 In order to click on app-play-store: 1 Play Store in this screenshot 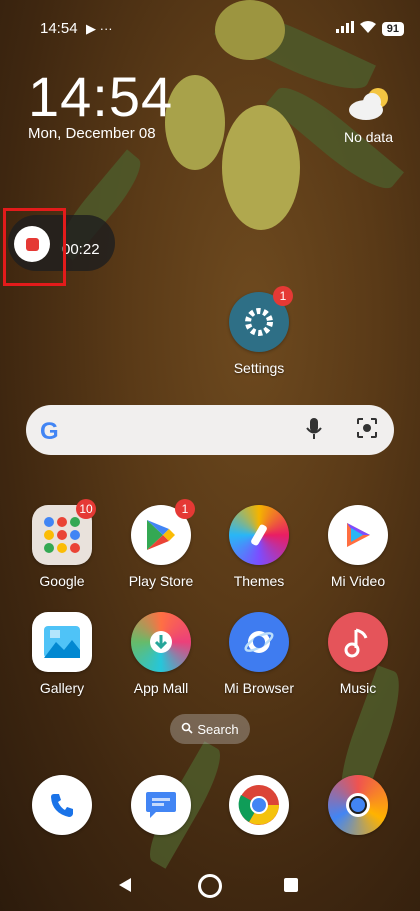, I will do `click(161, 544)`.